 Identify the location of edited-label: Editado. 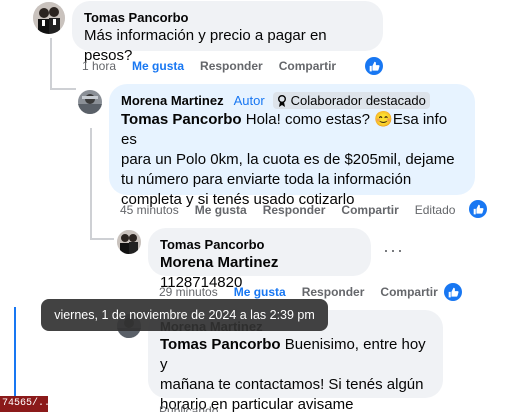
(435, 210).